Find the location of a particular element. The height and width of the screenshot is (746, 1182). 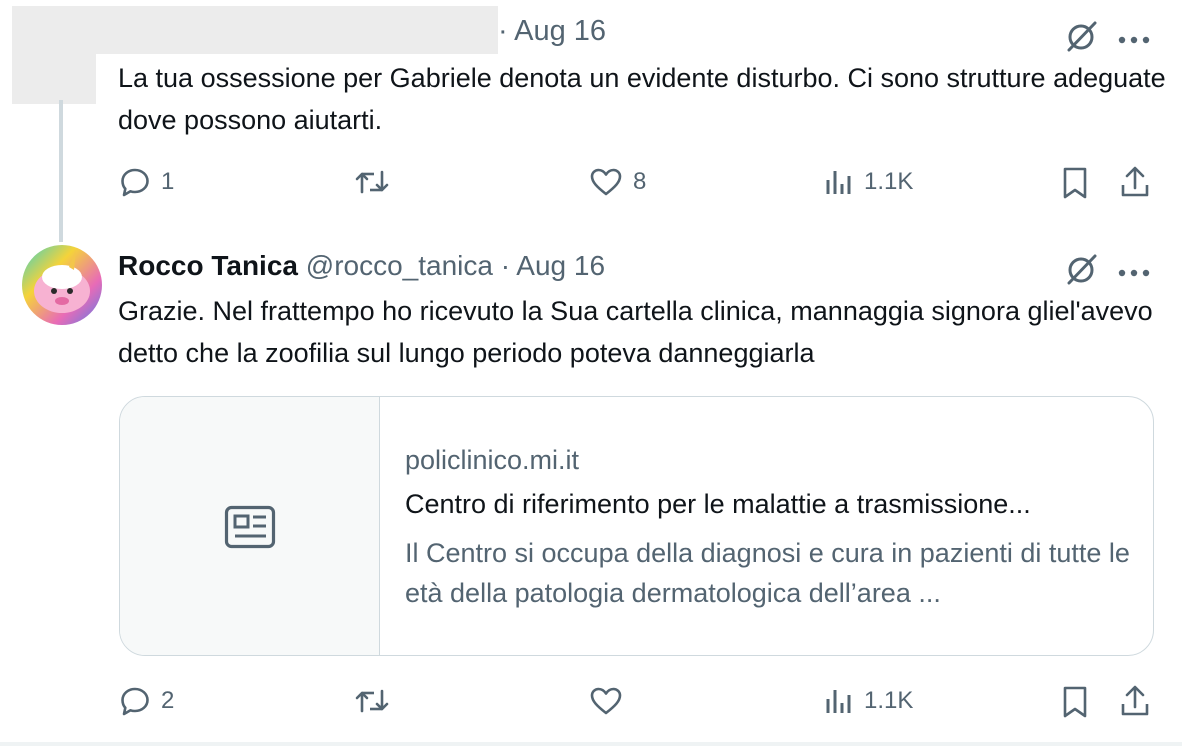

author-handle: @rocco_tanica is located at coordinates (399, 265).